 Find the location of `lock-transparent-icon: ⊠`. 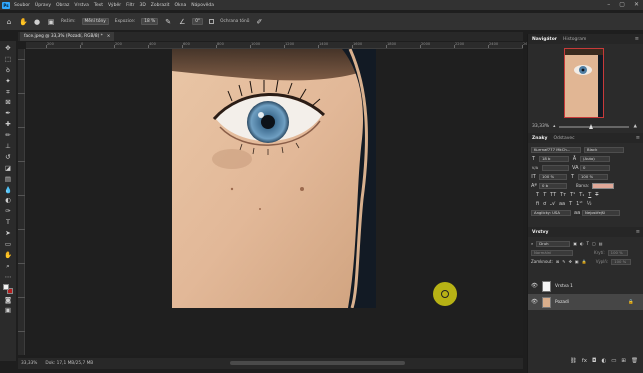

lock-transparent-icon: ⊠ is located at coordinates (557, 261).